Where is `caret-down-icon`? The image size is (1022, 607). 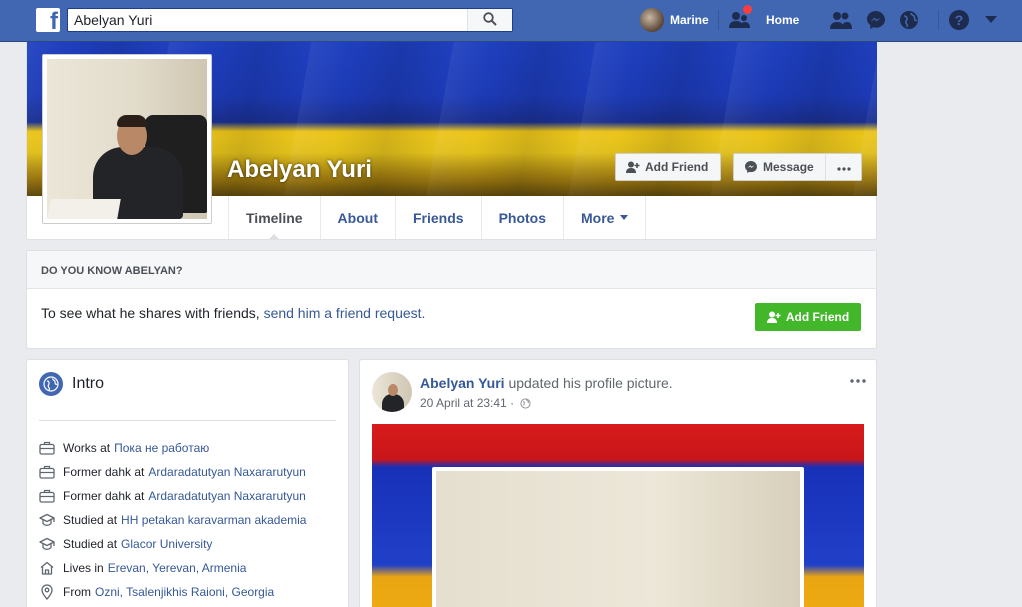
caret-down-icon is located at coordinates (624, 217).